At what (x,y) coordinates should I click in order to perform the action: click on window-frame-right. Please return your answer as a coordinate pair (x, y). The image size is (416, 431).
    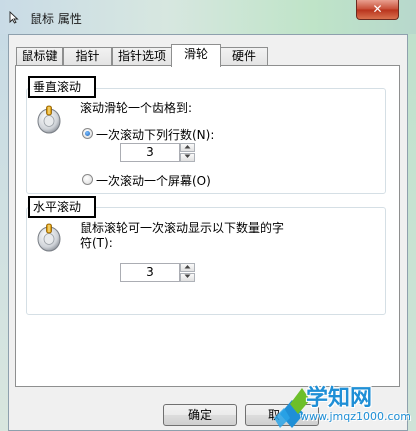
    Looking at the image, I should click on (412, 232).